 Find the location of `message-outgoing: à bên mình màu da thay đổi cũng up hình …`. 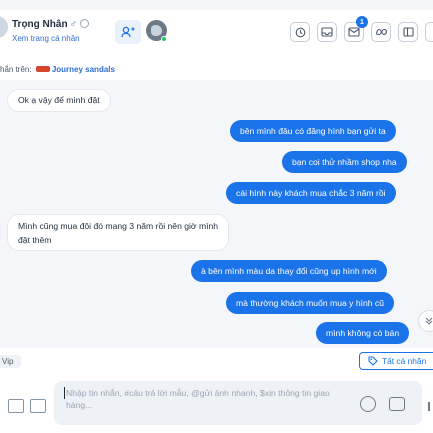

message-outgoing: à bên mình màu da thay đổi cũng up hình … is located at coordinates (289, 271).